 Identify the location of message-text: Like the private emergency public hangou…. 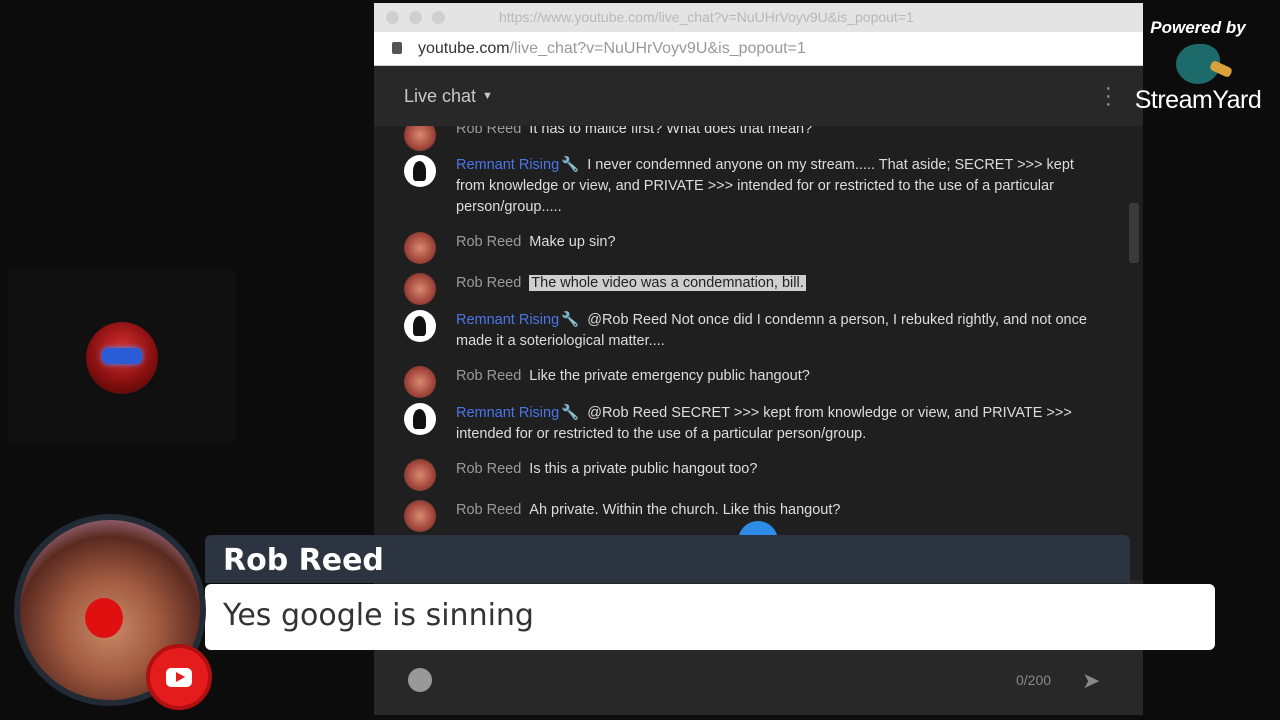
(669, 376).